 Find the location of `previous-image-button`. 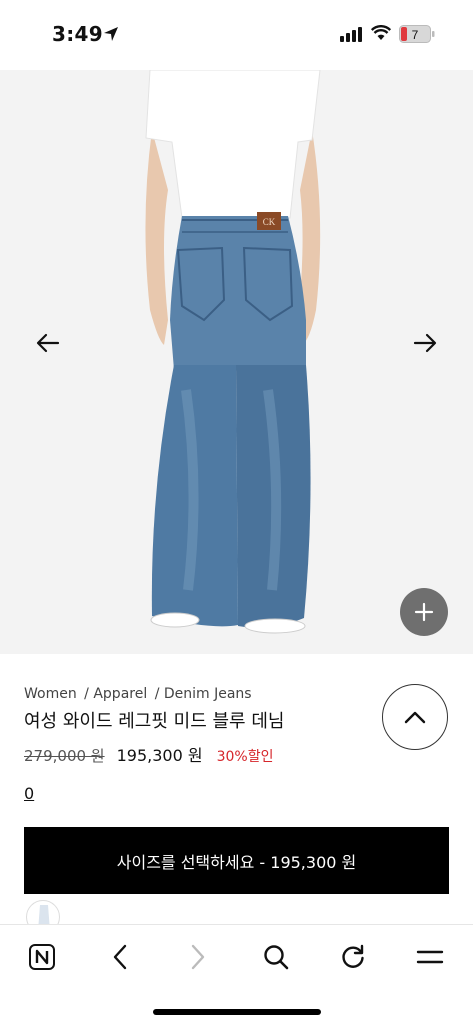

previous-image-button is located at coordinates (48, 343).